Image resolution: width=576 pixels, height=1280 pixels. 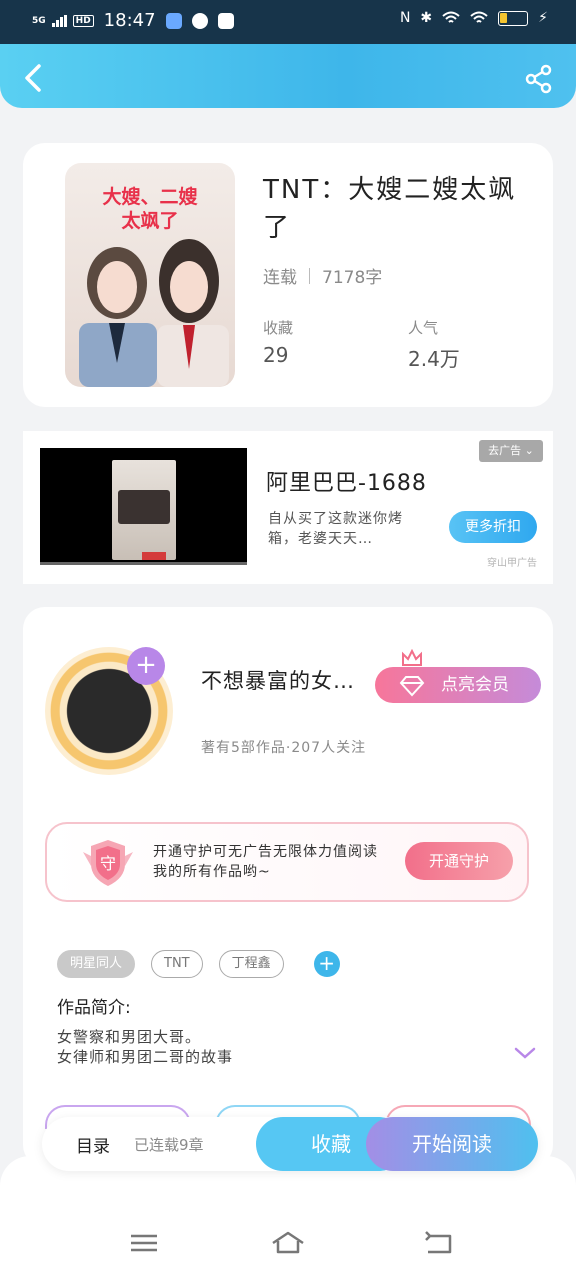 What do you see at coordinates (199, 20) in the screenshot?
I see `compass-notification-icon` at bounding box center [199, 20].